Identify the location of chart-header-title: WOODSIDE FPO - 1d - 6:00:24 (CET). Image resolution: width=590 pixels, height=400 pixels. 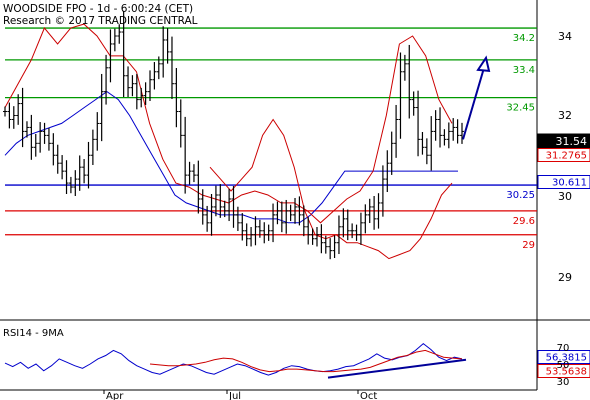
(98, 9).